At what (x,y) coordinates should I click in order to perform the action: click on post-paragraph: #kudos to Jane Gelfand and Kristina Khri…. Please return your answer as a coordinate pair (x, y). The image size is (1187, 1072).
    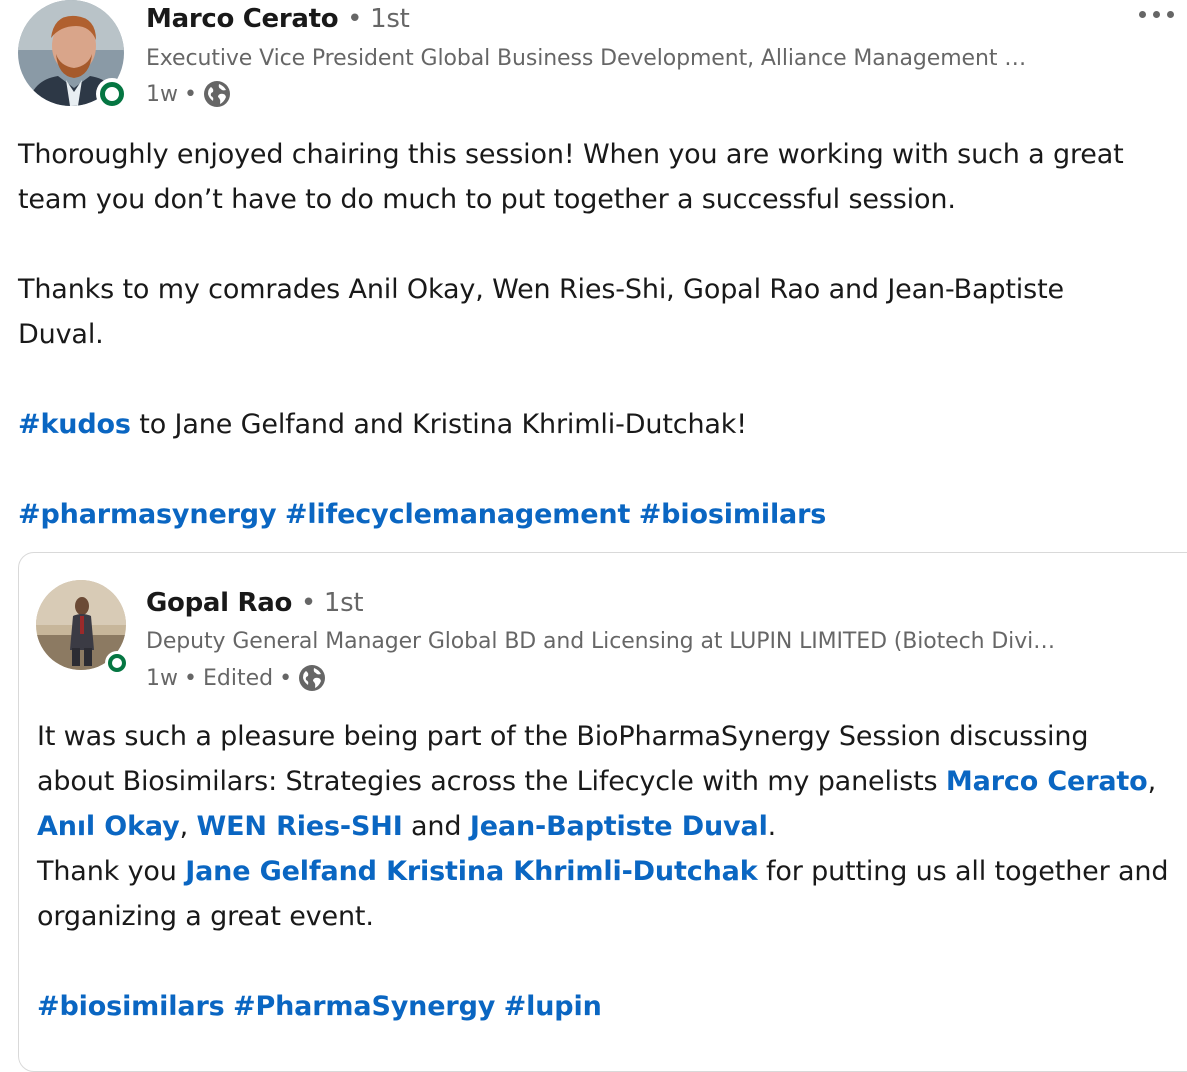
    Looking at the image, I should click on (382, 424).